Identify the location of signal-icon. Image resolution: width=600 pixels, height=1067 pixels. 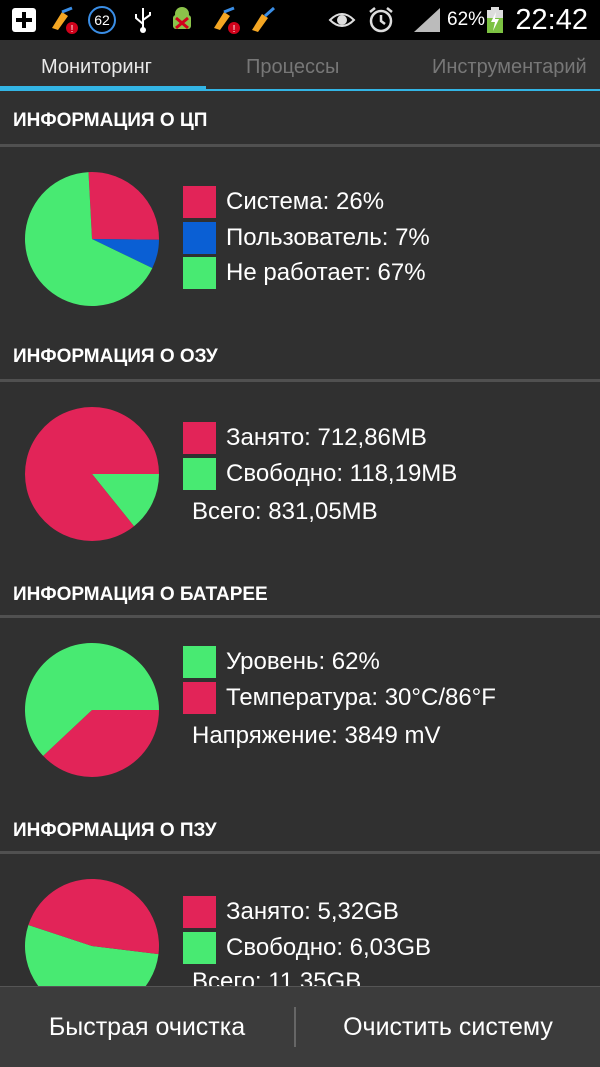
(427, 20).